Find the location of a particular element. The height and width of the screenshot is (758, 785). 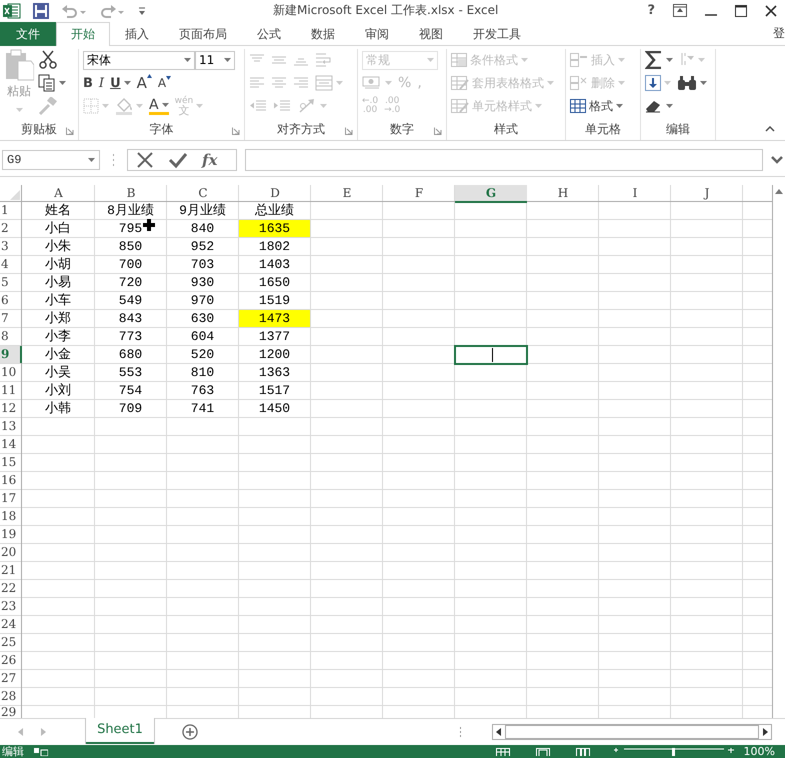

row-header: 2 is located at coordinates (10, 228).